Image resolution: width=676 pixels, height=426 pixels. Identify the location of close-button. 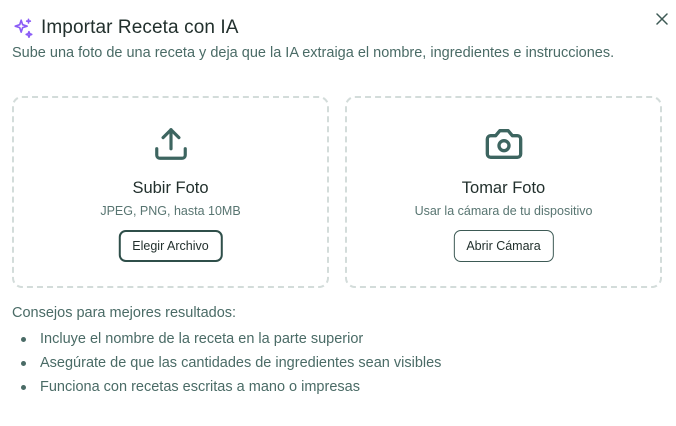
(661, 18).